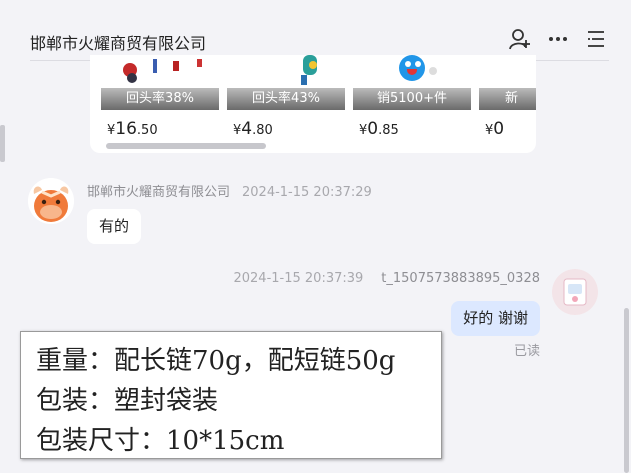 The image size is (631, 473). I want to click on bull-avatar-icon, so click(51, 201).